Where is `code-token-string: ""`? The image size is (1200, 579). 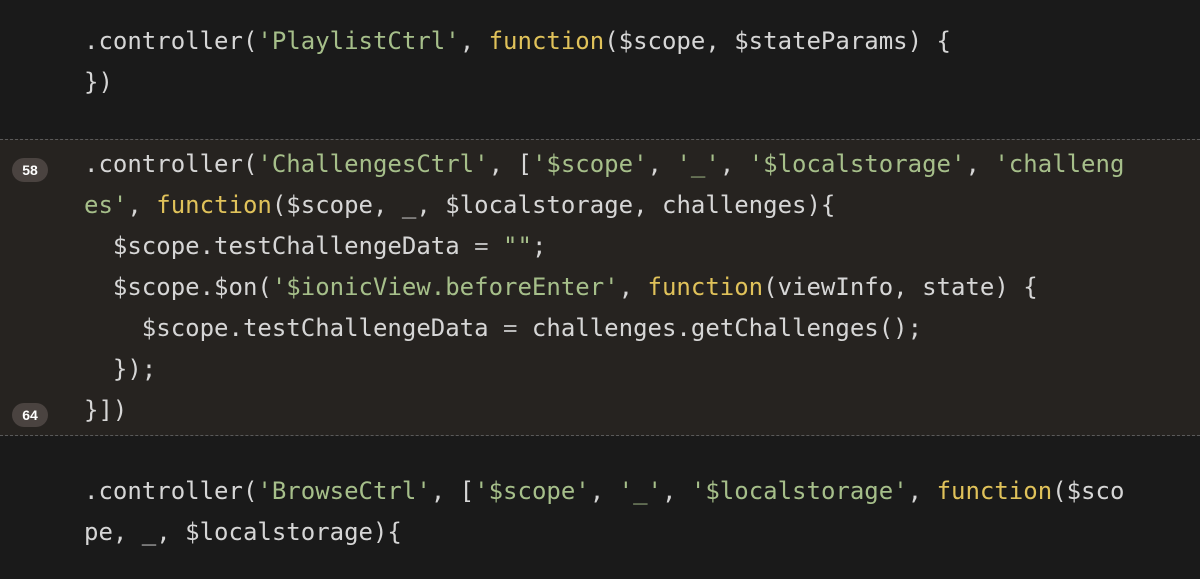
code-token-string: "" is located at coordinates (517, 246).